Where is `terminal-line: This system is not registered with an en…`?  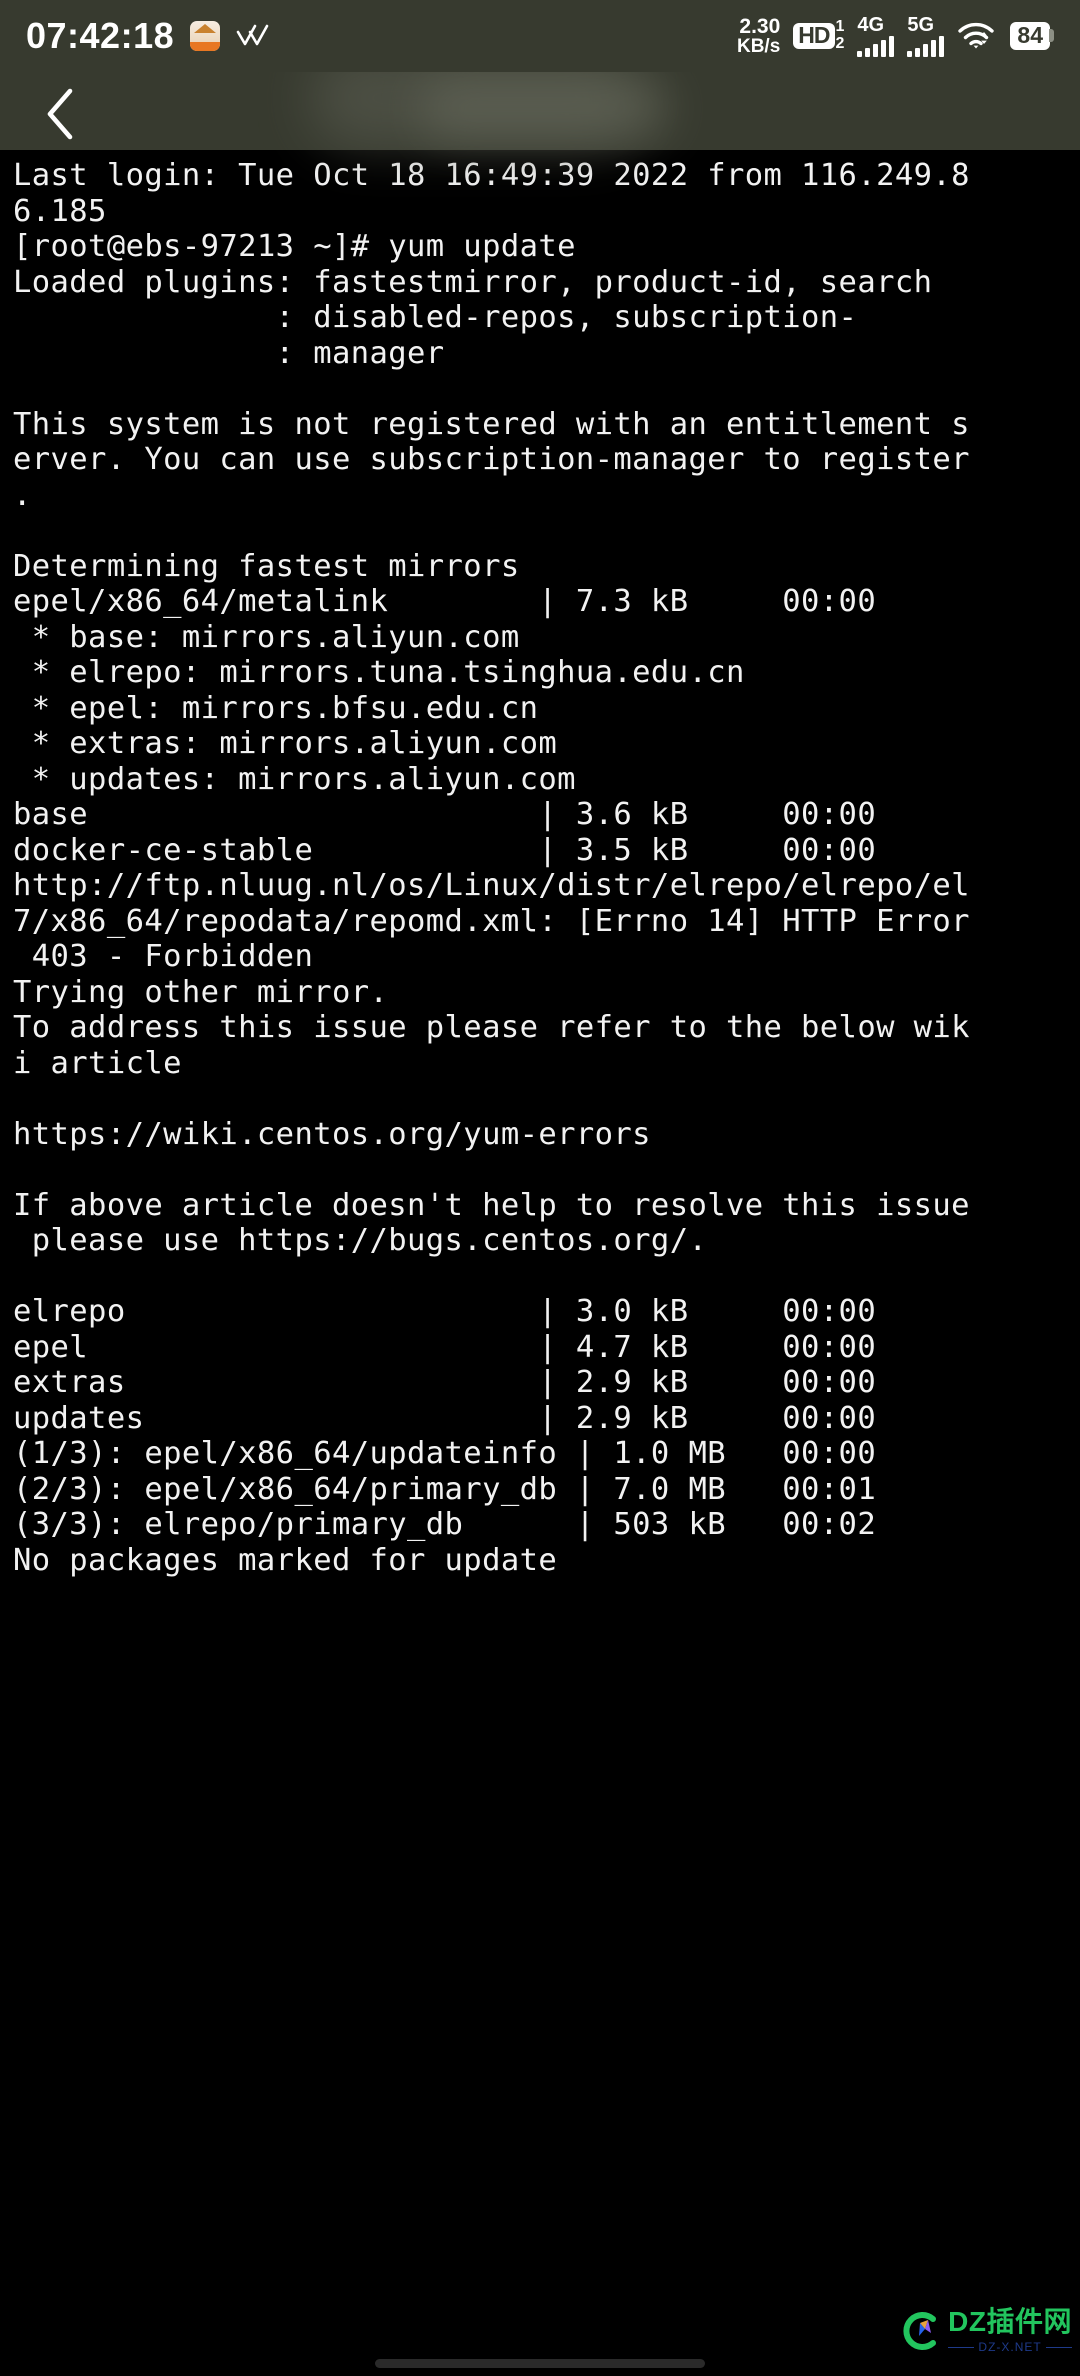 terminal-line: This system is not registered with an en… is located at coordinates (491, 424).